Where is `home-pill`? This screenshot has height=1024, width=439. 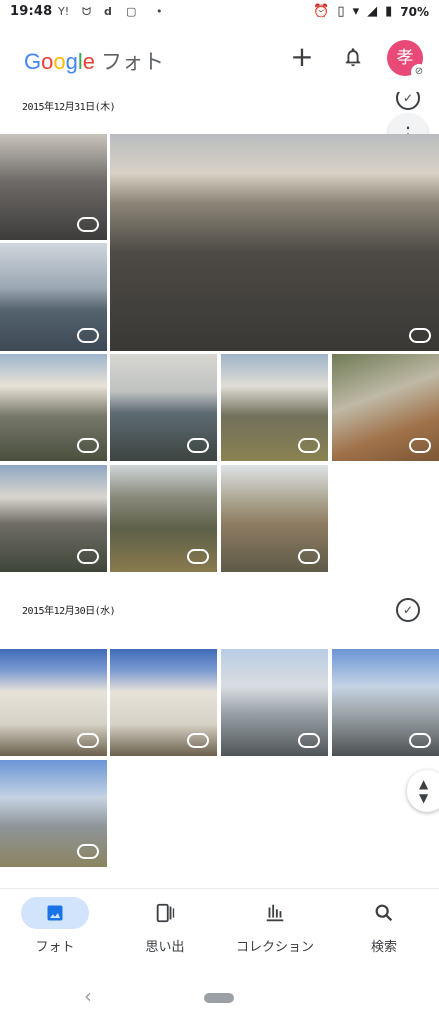
home-pill is located at coordinates (219, 998).